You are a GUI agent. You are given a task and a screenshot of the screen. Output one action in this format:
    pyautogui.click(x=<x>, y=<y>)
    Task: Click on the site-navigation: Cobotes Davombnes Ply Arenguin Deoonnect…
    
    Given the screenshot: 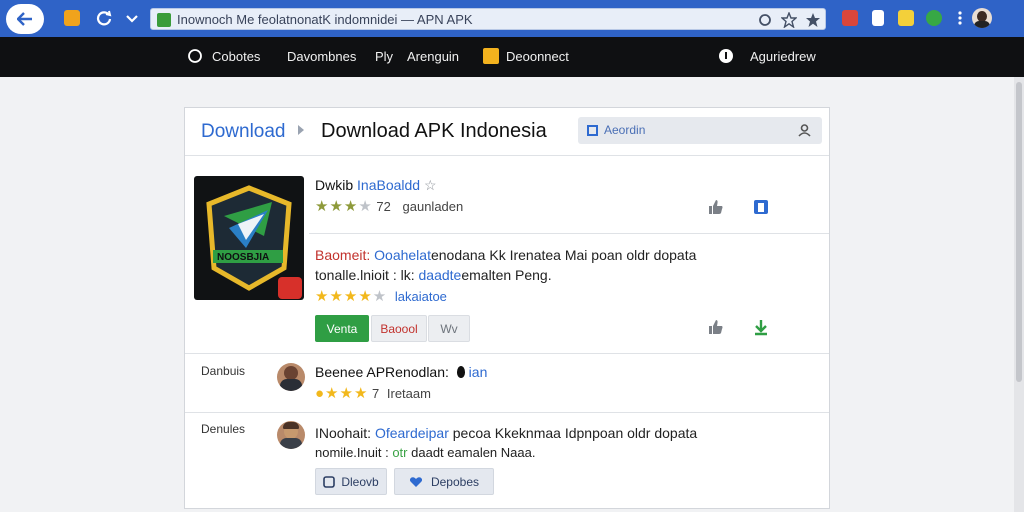 What is the action you would take?
    pyautogui.click(x=512, y=57)
    